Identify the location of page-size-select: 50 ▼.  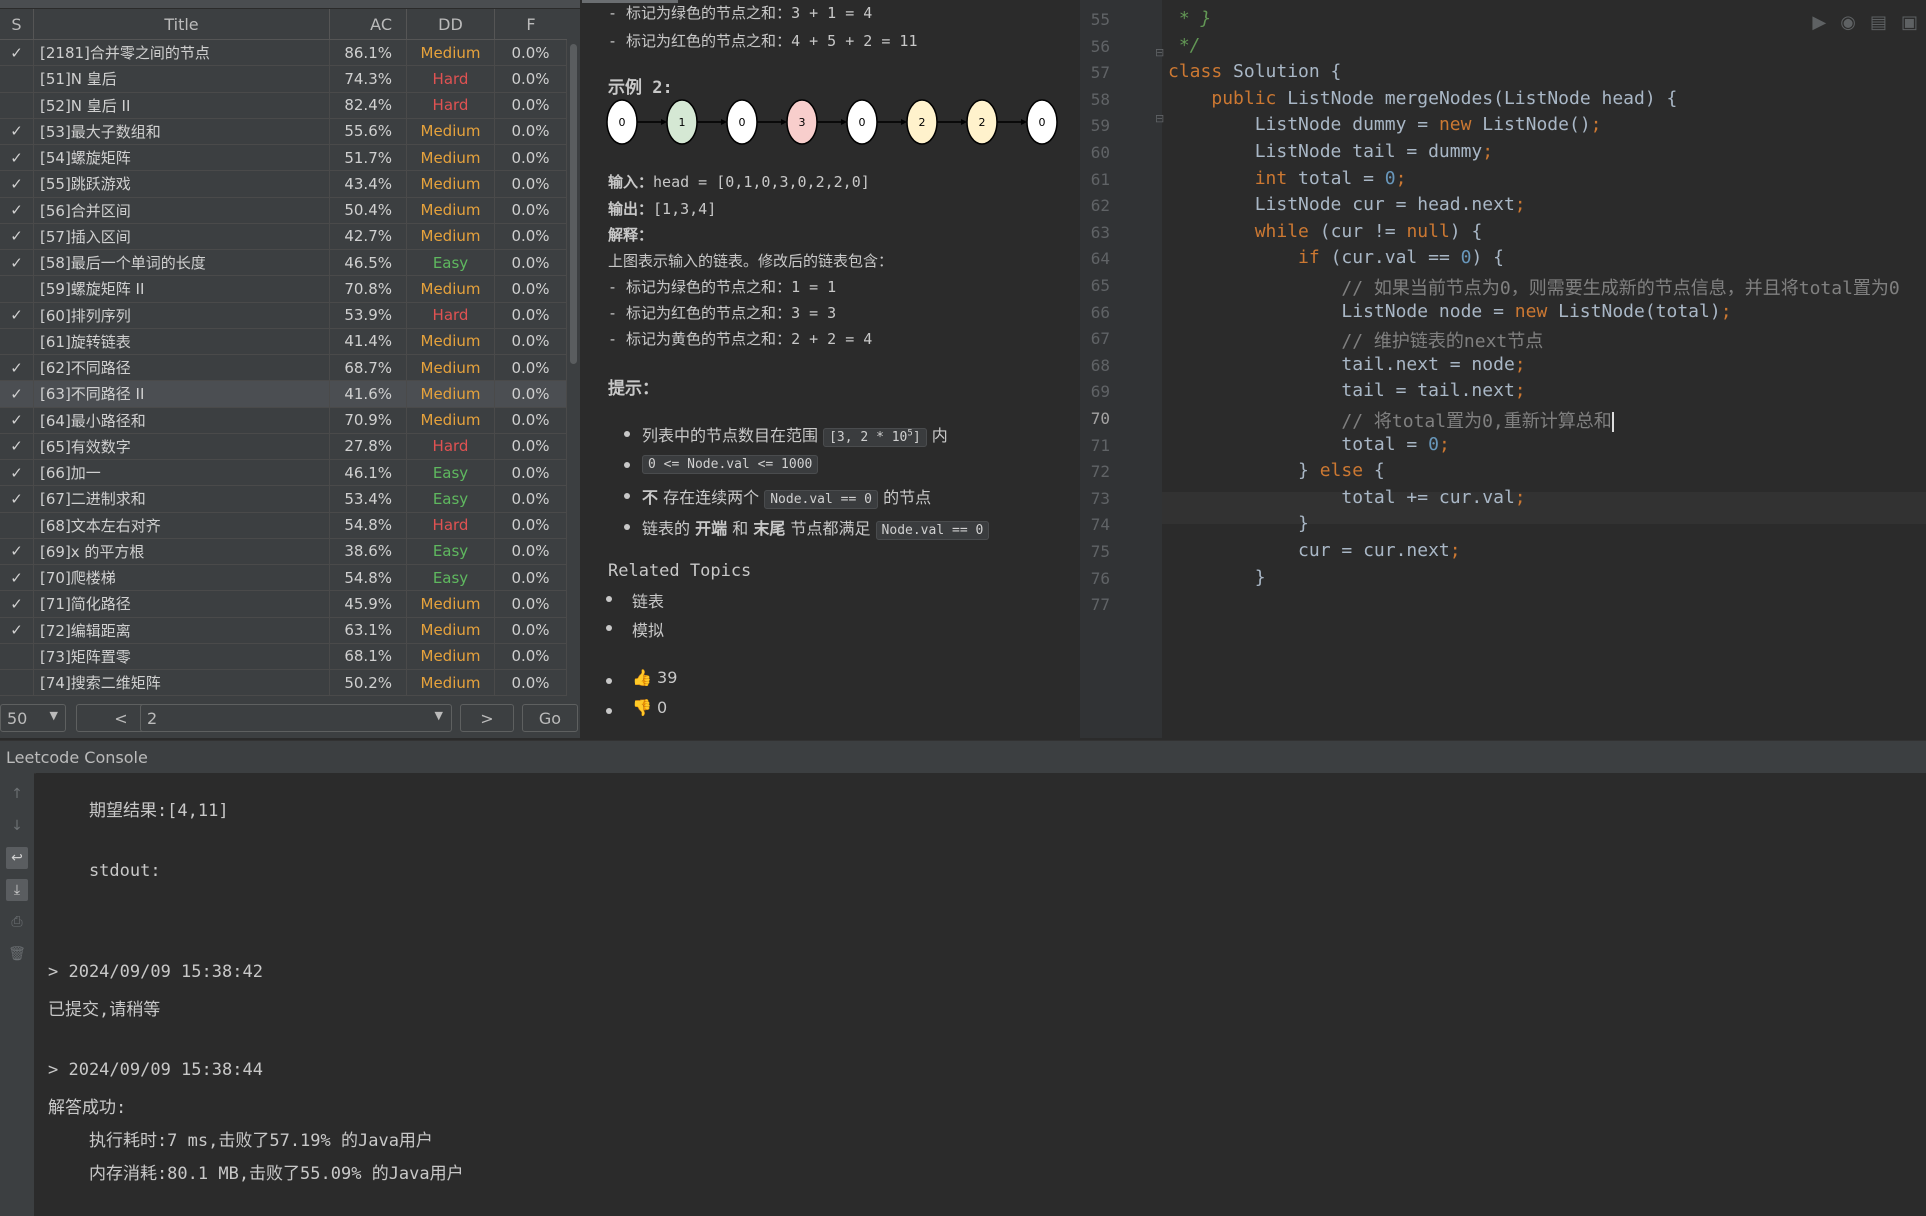
(33, 718).